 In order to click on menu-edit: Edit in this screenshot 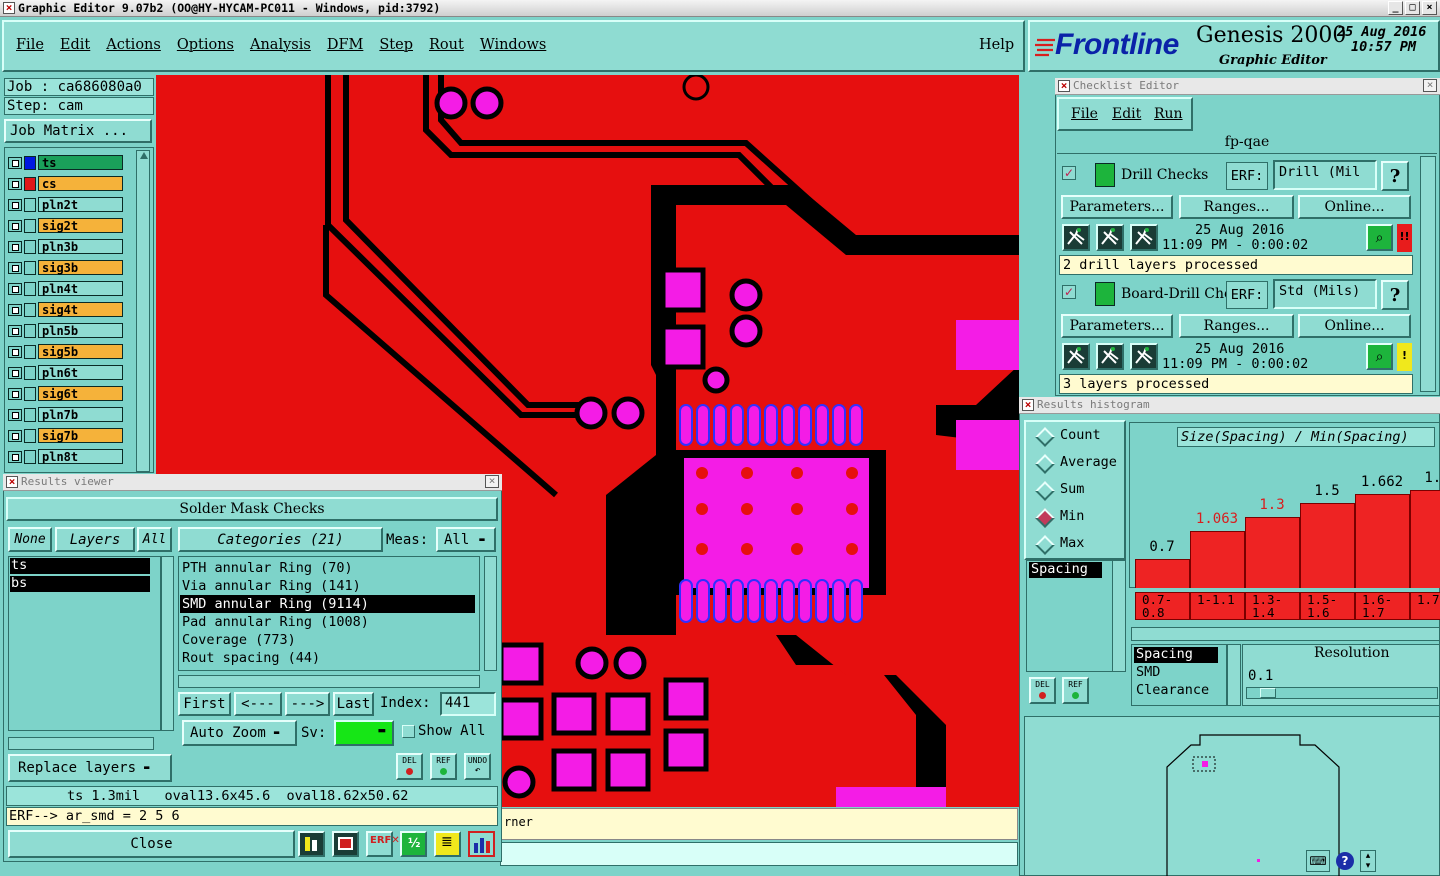, I will do `click(75, 45)`.